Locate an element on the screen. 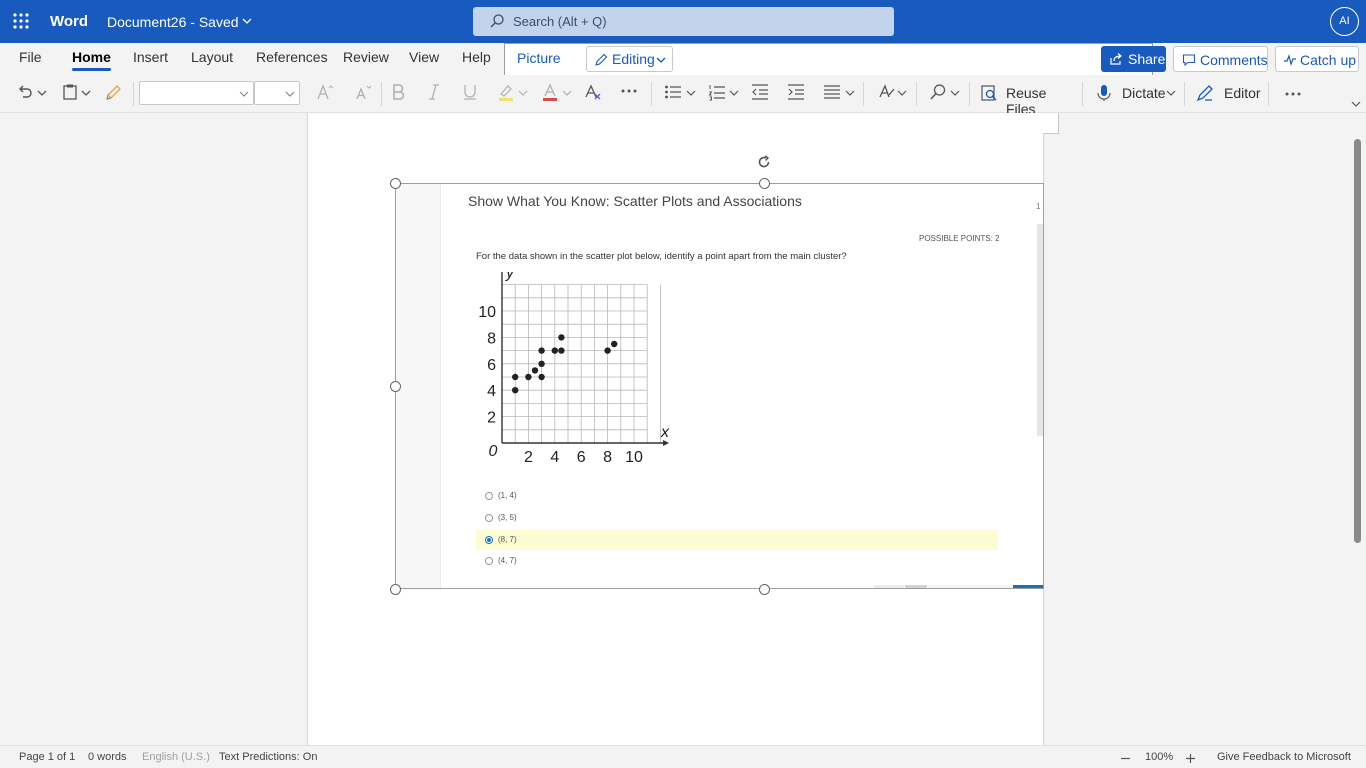 Image resolution: width=1366 pixels, height=768 pixels. scatter-plot: 2 4 6 8 102468100xy is located at coordinates (574, 369).